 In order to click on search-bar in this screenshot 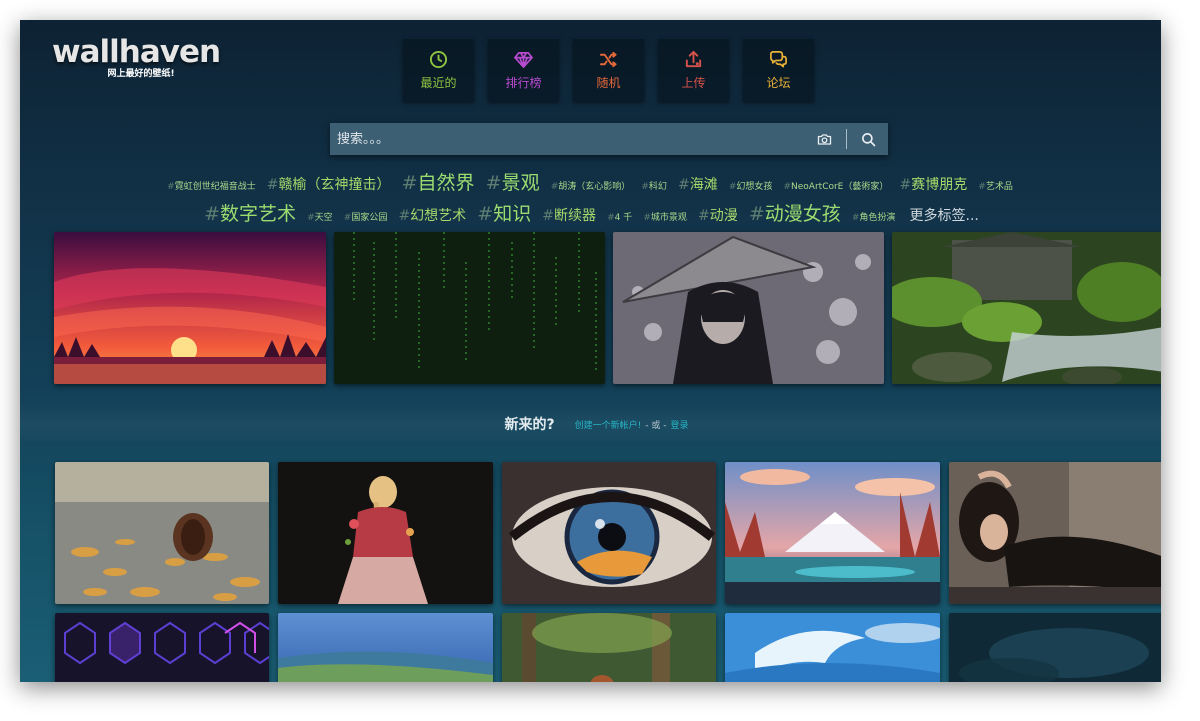, I will do `click(609, 139)`.